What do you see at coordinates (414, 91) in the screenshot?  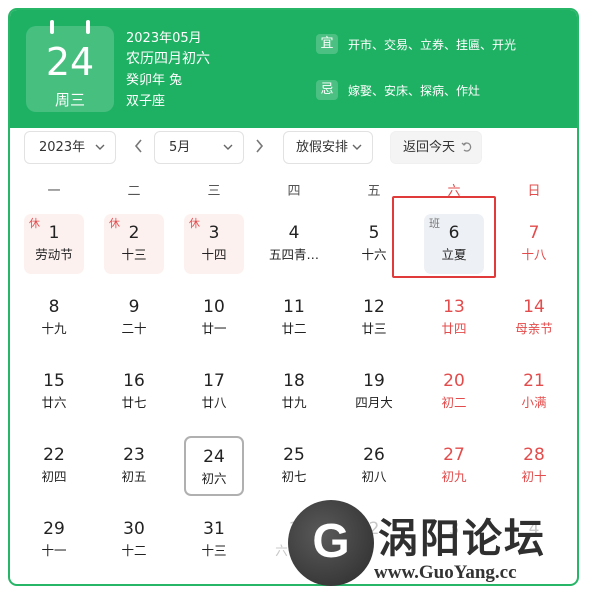 I see `ji-text: 嫁娶、安床、探病、作灶` at bounding box center [414, 91].